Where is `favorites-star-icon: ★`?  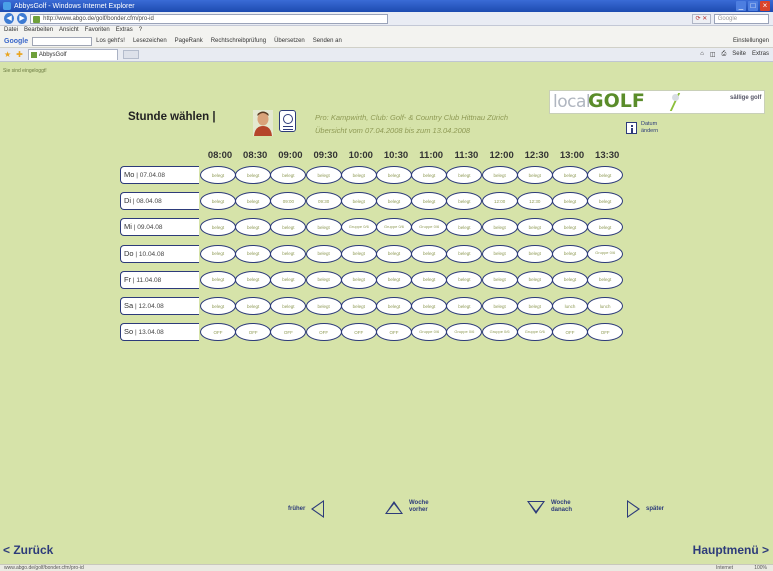
favorites-star-icon: ★ is located at coordinates (7, 54).